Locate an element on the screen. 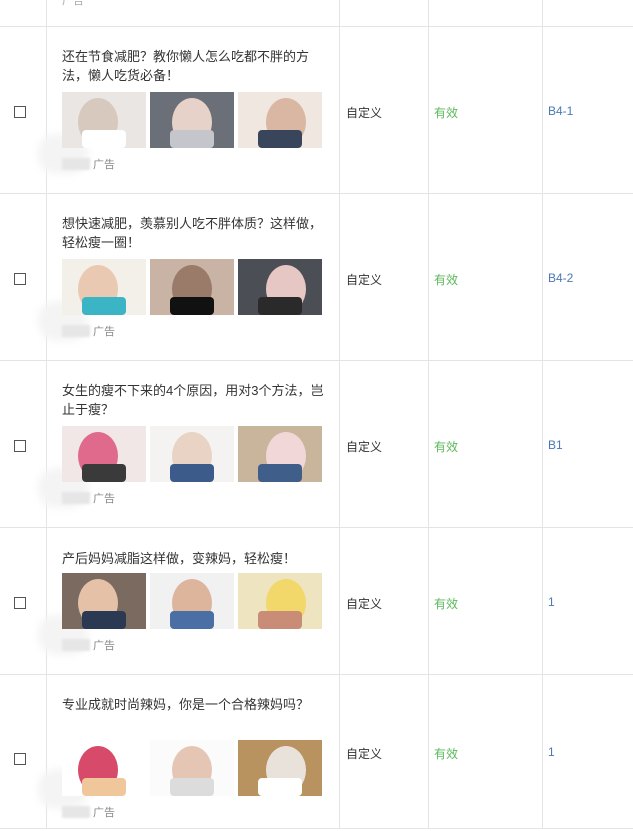  photo-yoga-woman-icon is located at coordinates (280, 601).